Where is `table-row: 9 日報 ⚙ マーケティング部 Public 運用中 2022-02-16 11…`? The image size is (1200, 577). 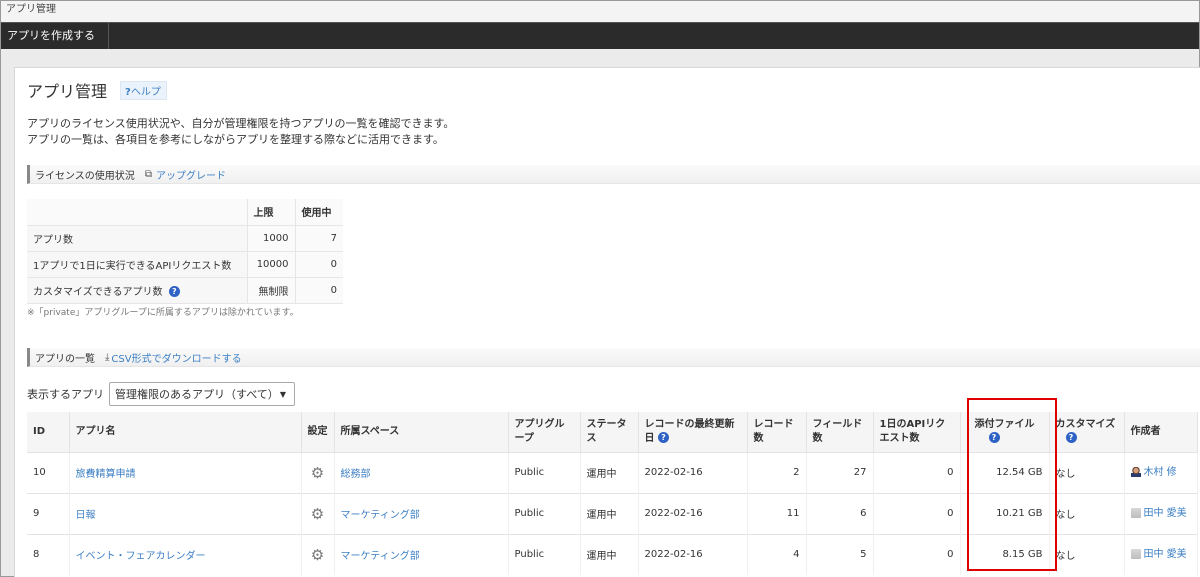
table-row: 9 日報 ⚙ マーケティング部 Public 運用中 2022-02-16 11… is located at coordinates (612, 513).